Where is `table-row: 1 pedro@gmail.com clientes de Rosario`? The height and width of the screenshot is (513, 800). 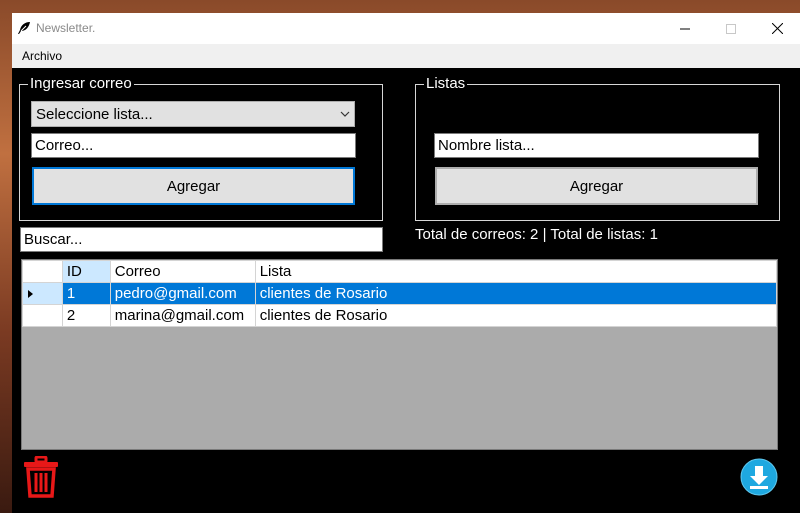 table-row: 1 pedro@gmail.com clientes de Rosario is located at coordinates (399, 293).